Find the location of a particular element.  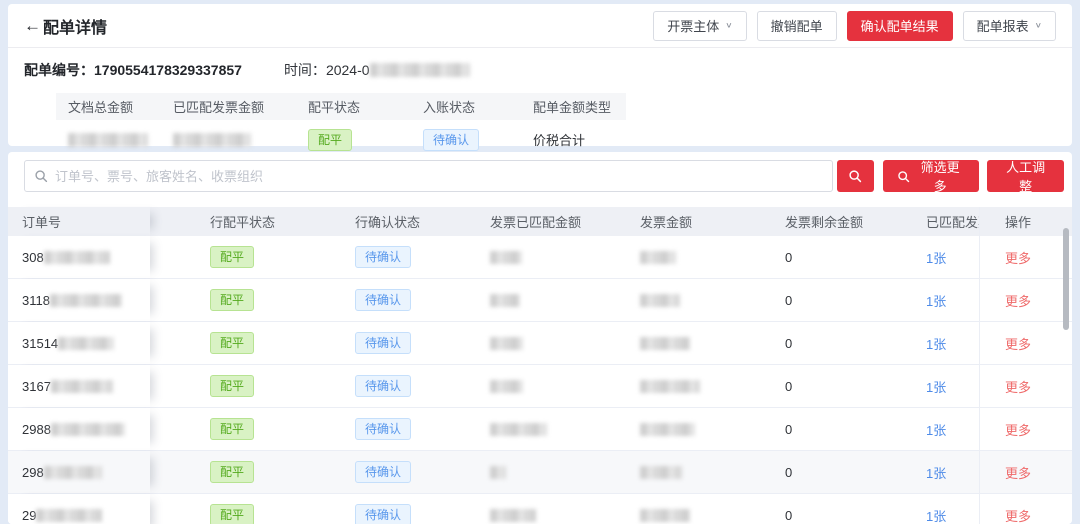

search-input is located at coordinates (428, 176).